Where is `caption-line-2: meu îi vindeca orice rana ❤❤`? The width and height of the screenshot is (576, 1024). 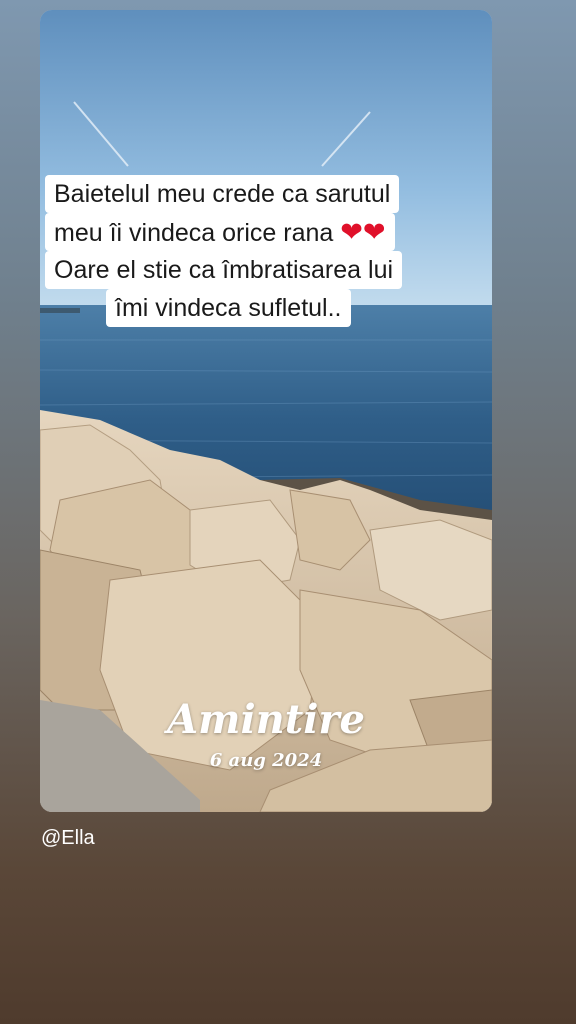
caption-line-2: meu îi vindeca orice rana ❤❤ is located at coordinates (220, 232).